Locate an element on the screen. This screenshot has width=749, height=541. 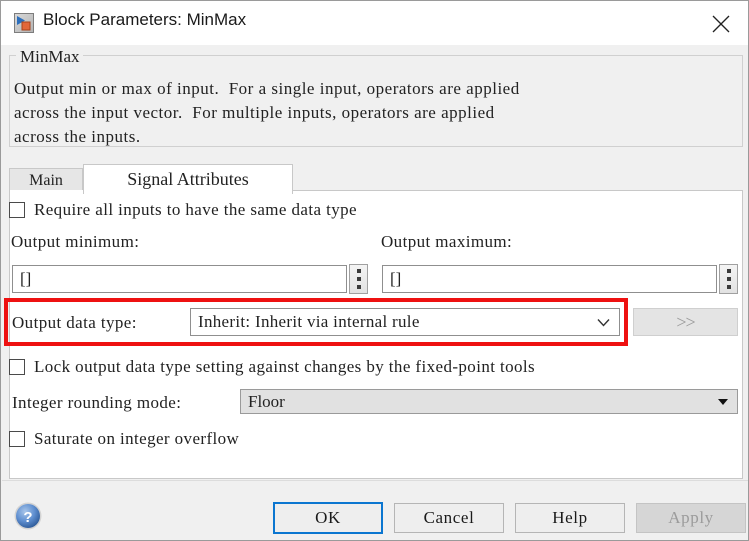
ok-button: OK is located at coordinates (328, 518).